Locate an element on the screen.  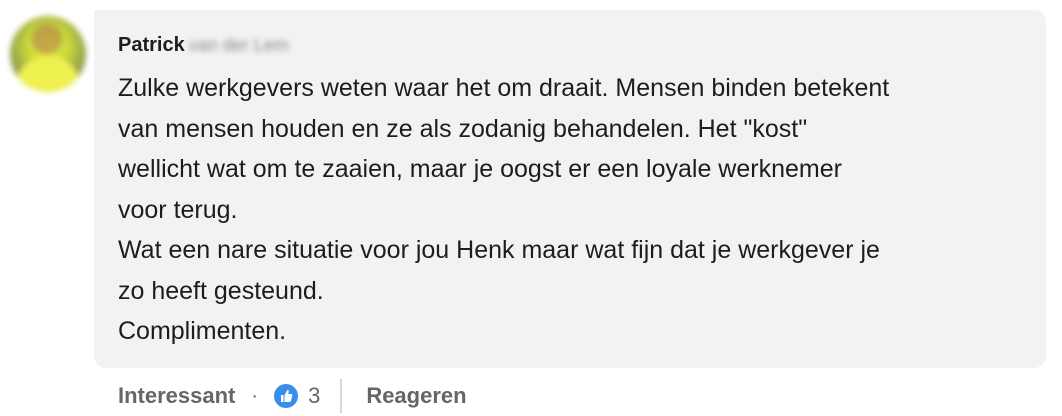
comment-actions: Interessant · 3 Reageren is located at coordinates (292, 396).